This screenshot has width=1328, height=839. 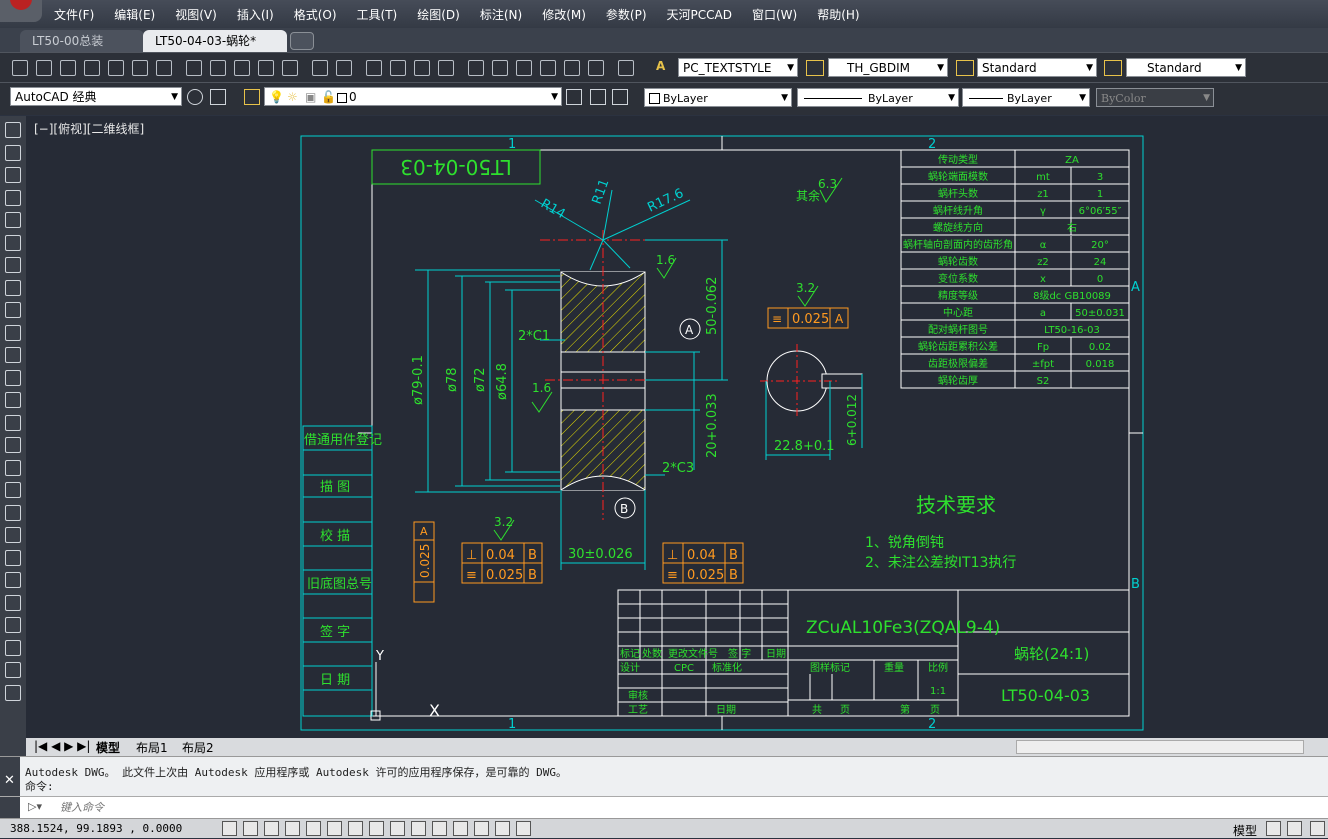 I want to click on preview-icon, so click(x=116, y=68).